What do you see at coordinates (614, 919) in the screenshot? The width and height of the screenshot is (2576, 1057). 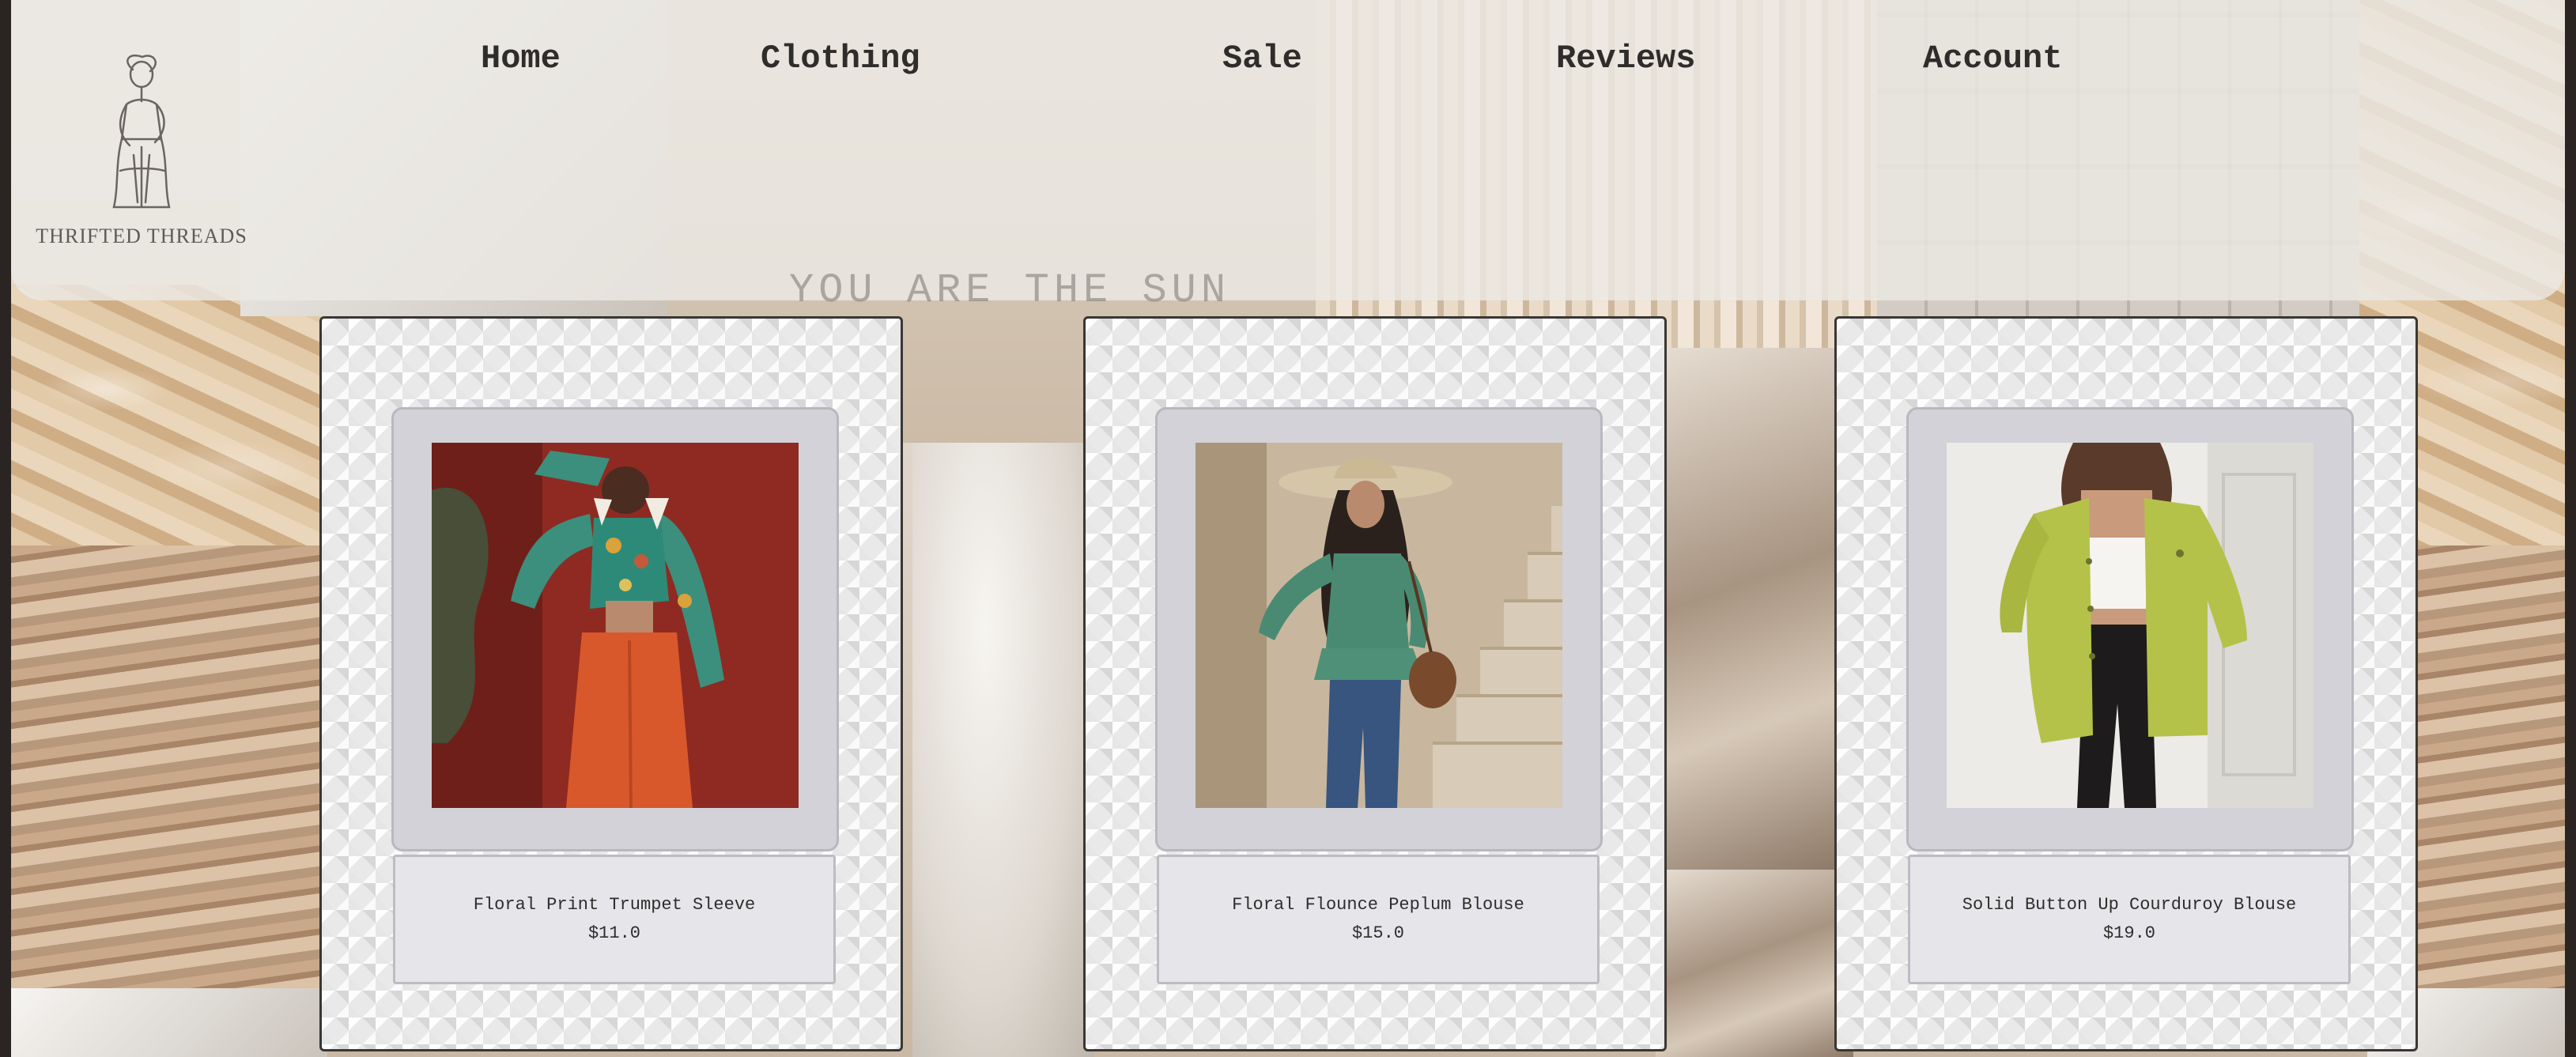 I see `product-info: Floral Print Trumpet Sleeve $11.0` at bounding box center [614, 919].